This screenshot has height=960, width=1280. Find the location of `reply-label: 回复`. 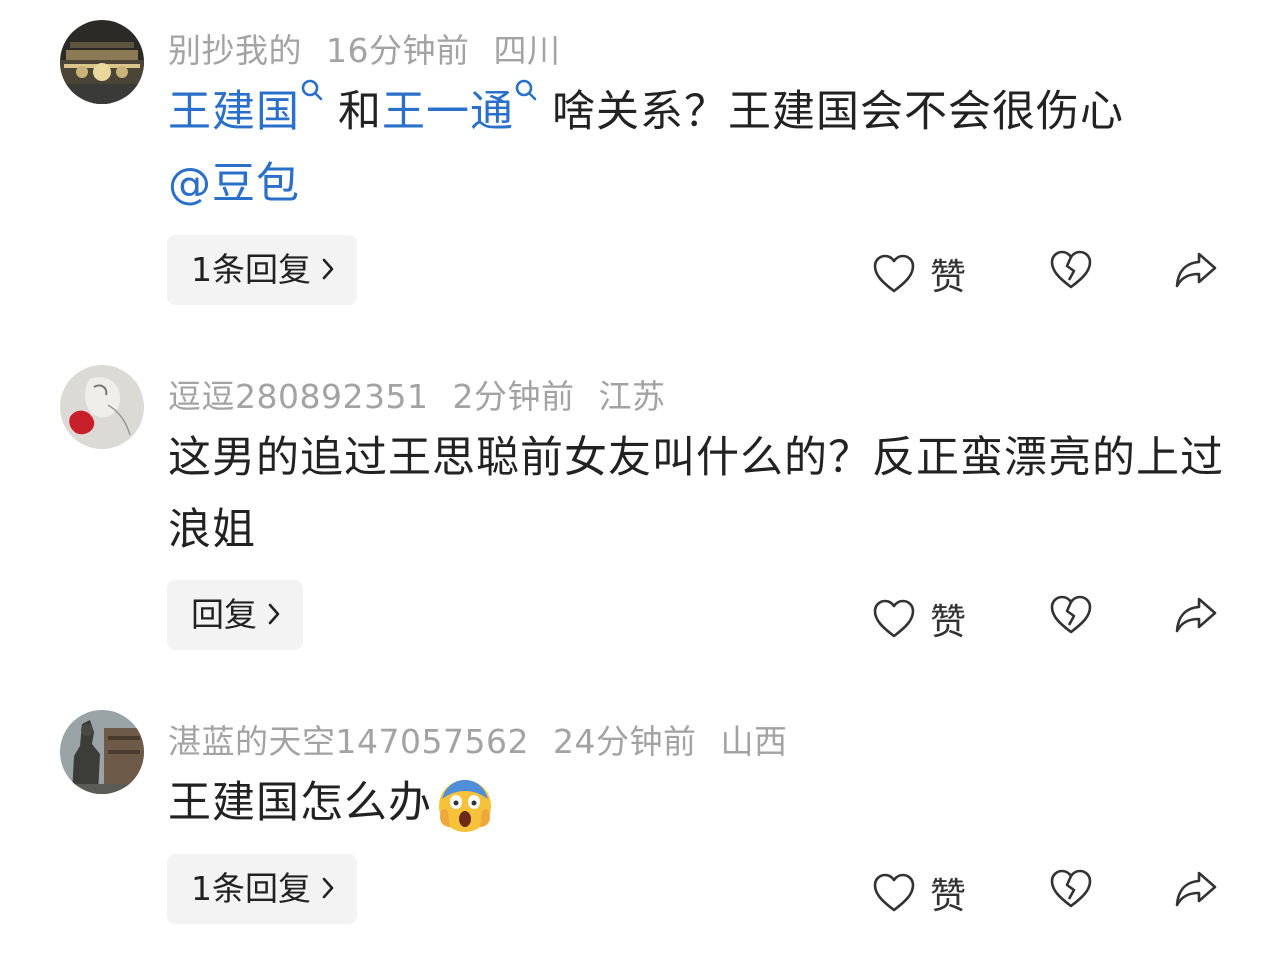

reply-label: 回复 is located at coordinates (224, 614).